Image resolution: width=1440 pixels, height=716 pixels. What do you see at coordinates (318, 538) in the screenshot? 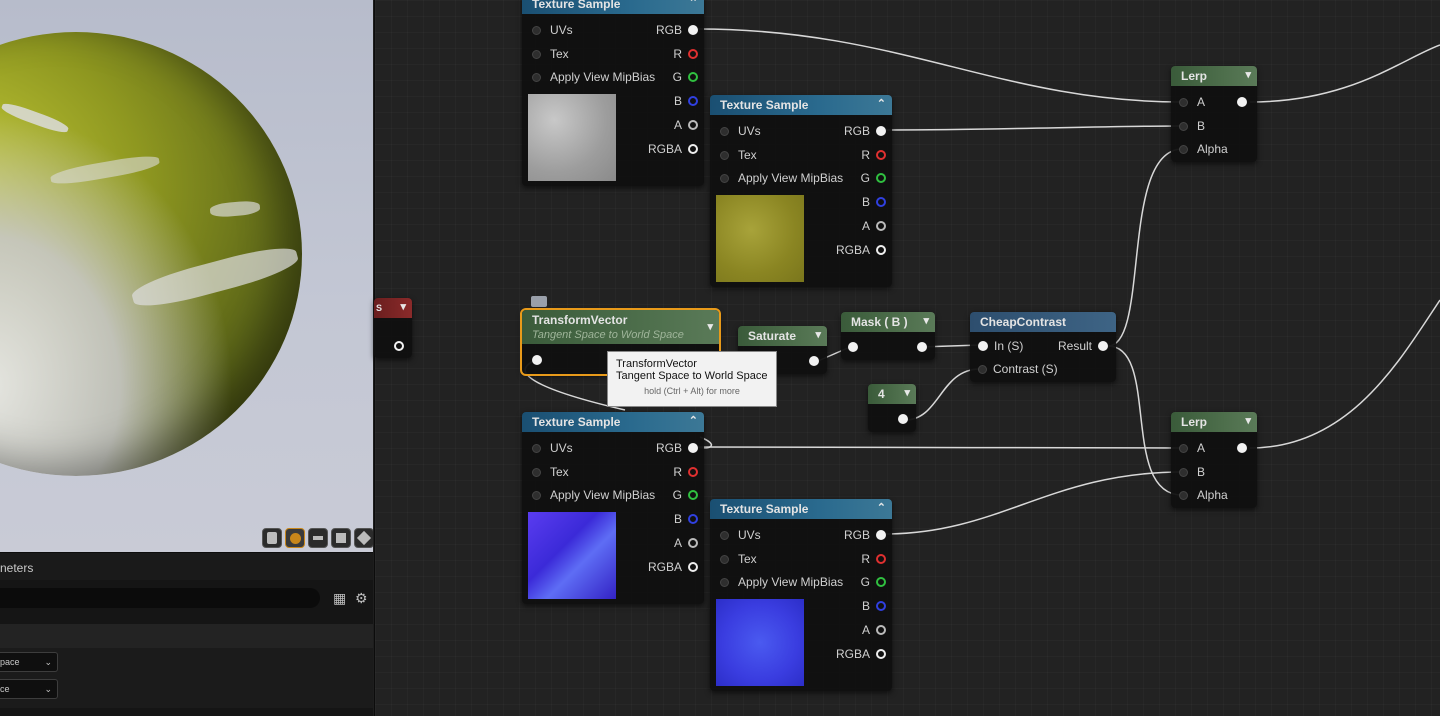
I see `plane-icon` at bounding box center [318, 538].